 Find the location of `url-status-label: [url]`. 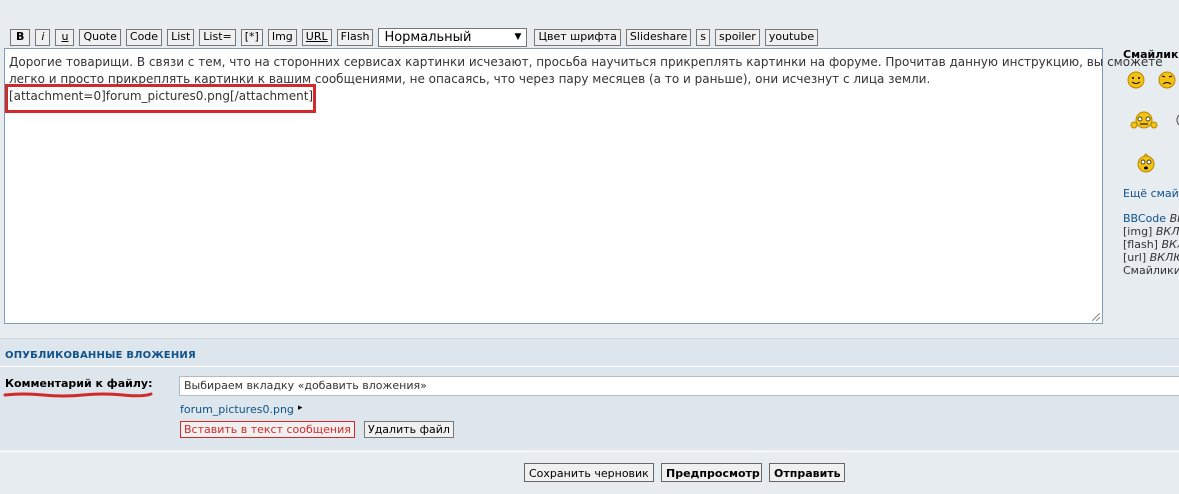

url-status-label: [url] is located at coordinates (1135, 257).